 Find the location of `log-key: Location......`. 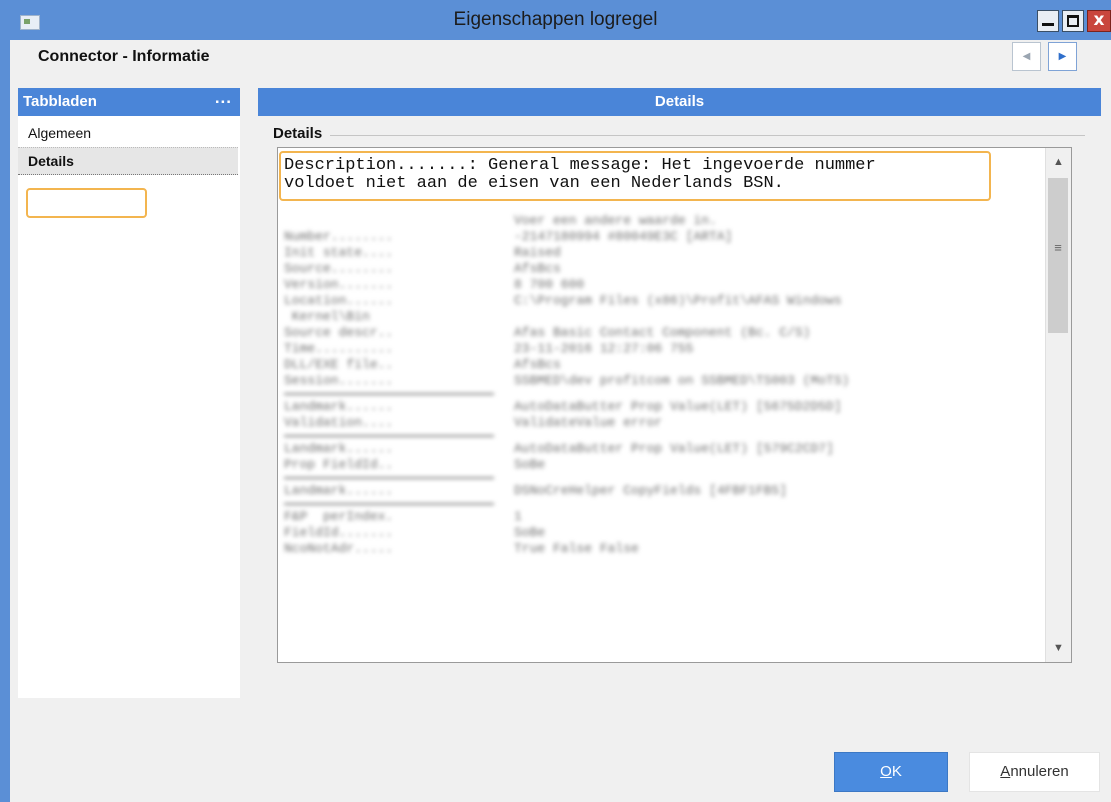

log-key: Location...... is located at coordinates (339, 300).